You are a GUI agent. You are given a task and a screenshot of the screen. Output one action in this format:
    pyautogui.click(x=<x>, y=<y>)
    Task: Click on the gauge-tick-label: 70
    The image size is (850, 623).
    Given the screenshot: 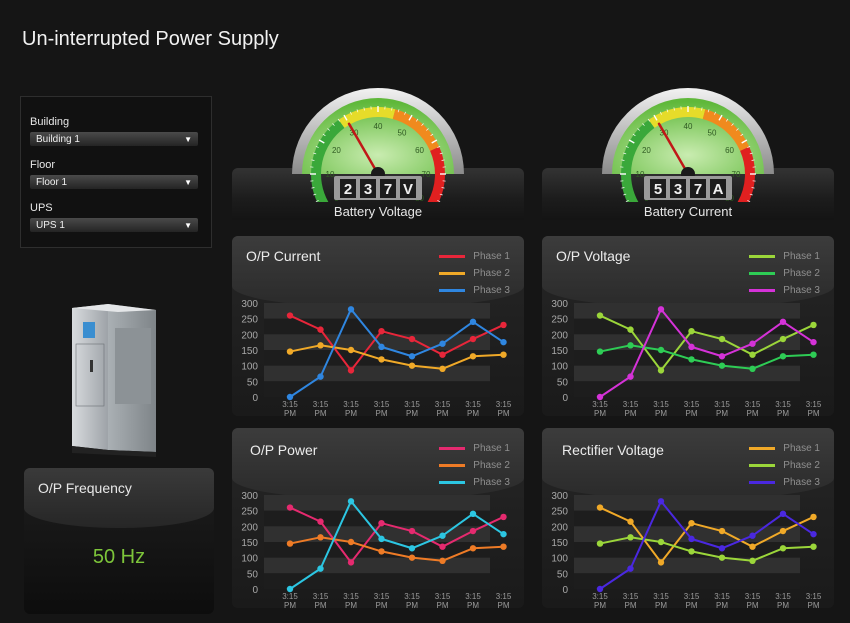 What is the action you would take?
    pyautogui.click(x=736, y=174)
    